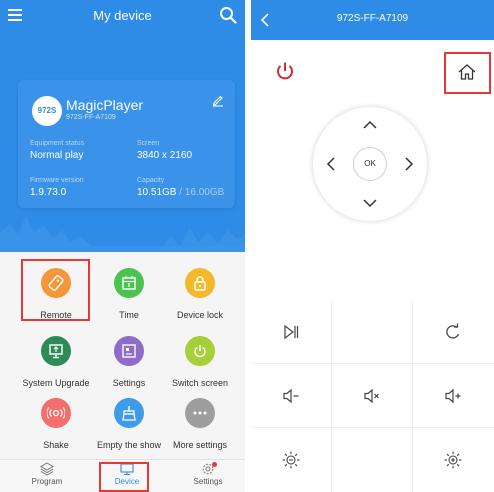 The image size is (494, 492). I want to click on broom-icon, so click(129, 413).